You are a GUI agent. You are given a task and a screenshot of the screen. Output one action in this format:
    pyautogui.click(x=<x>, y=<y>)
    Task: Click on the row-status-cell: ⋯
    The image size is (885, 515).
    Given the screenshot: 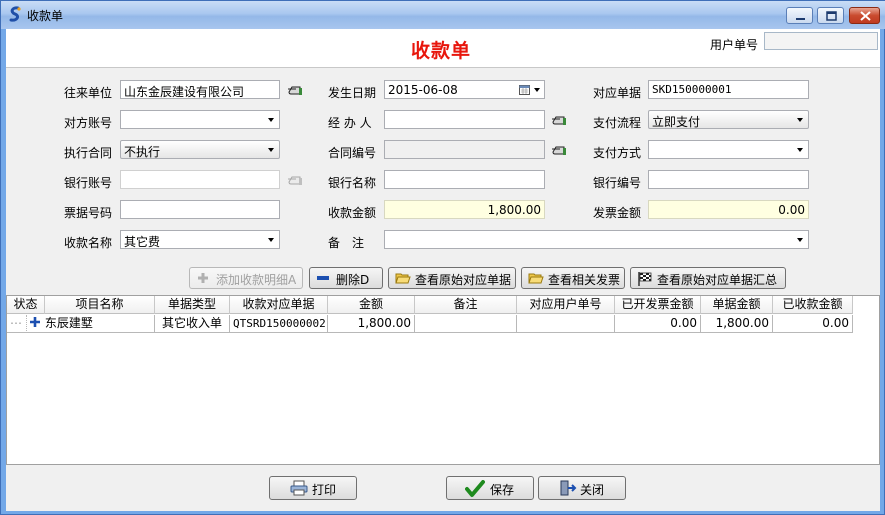 What is the action you would take?
    pyautogui.click(x=17, y=324)
    